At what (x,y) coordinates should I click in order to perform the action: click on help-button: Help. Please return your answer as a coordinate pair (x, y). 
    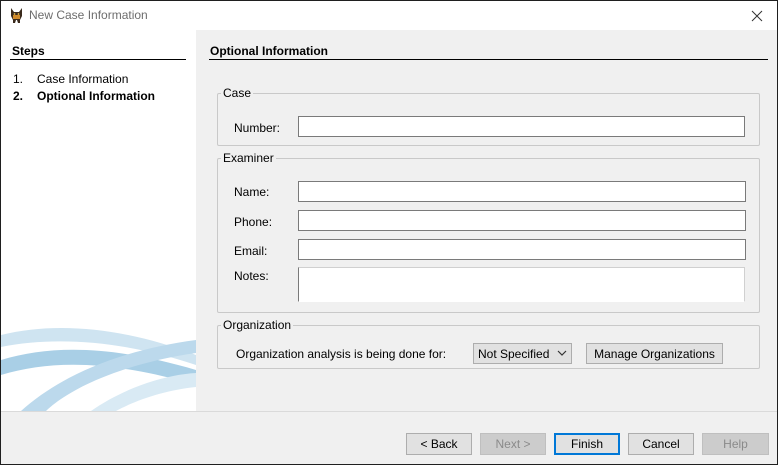
    Looking at the image, I should click on (735, 444).